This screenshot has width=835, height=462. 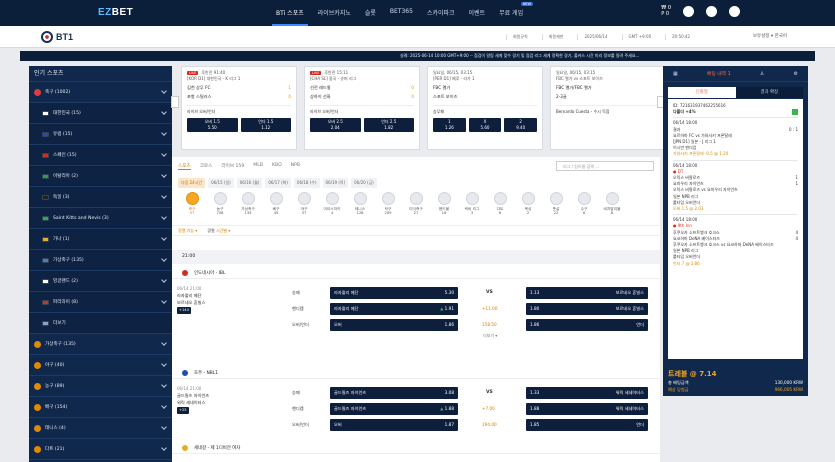 What do you see at coordinates (304, 204) in the screenshot?
I see `sport-category: 야구 37` at bounding box center [304, 204].